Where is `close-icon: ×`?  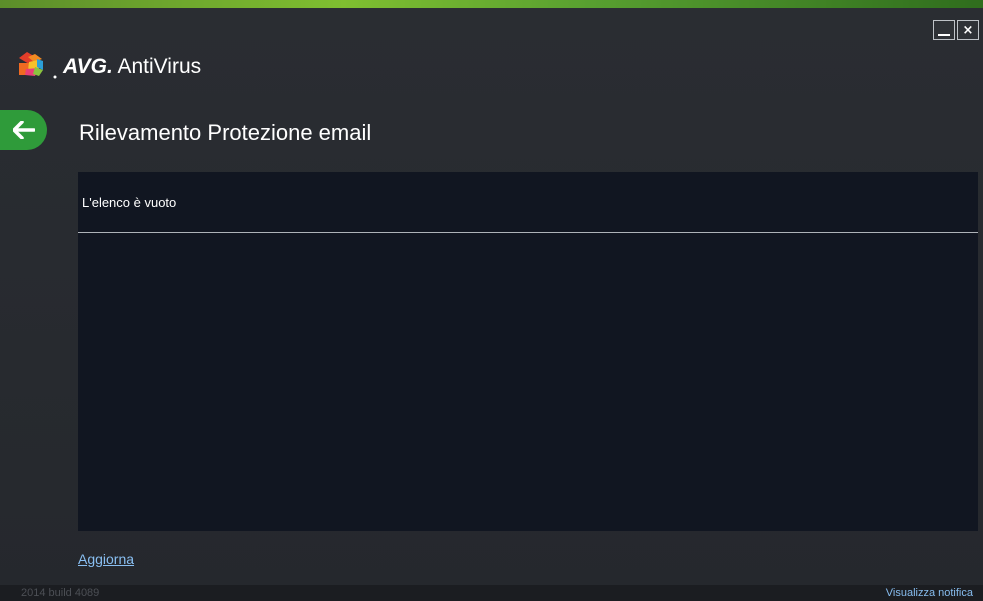
close-icon: × is located at coordinates (968, 30).